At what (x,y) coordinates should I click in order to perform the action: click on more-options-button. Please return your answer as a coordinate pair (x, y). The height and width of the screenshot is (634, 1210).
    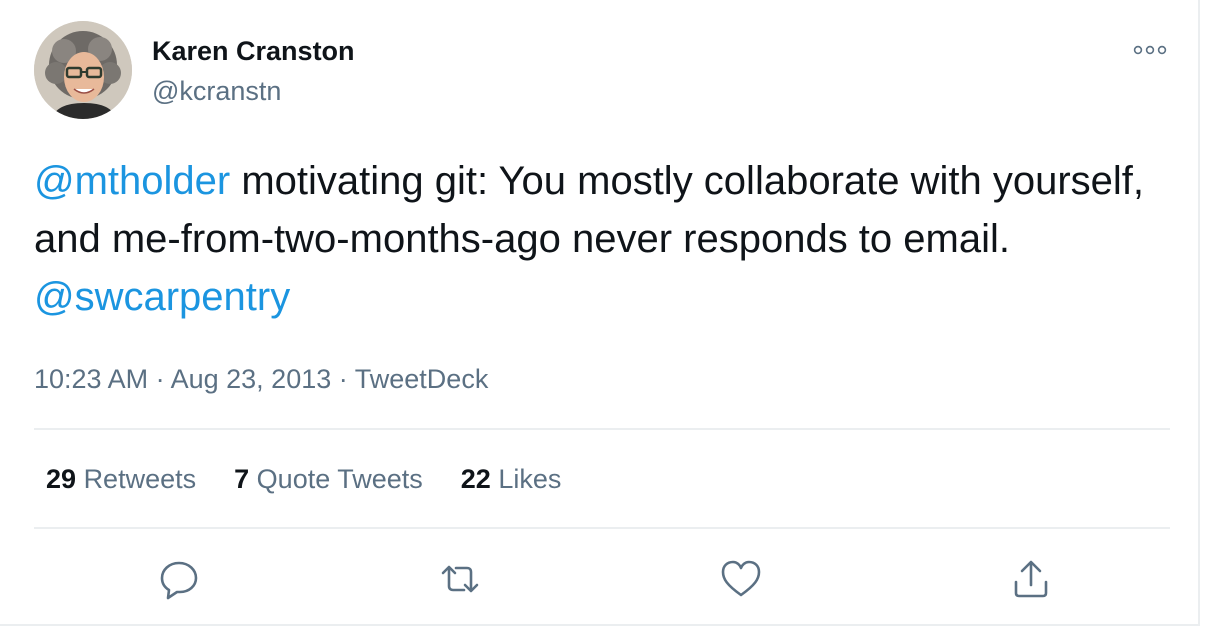
    Looking at the image, I should click on (1150, 50).